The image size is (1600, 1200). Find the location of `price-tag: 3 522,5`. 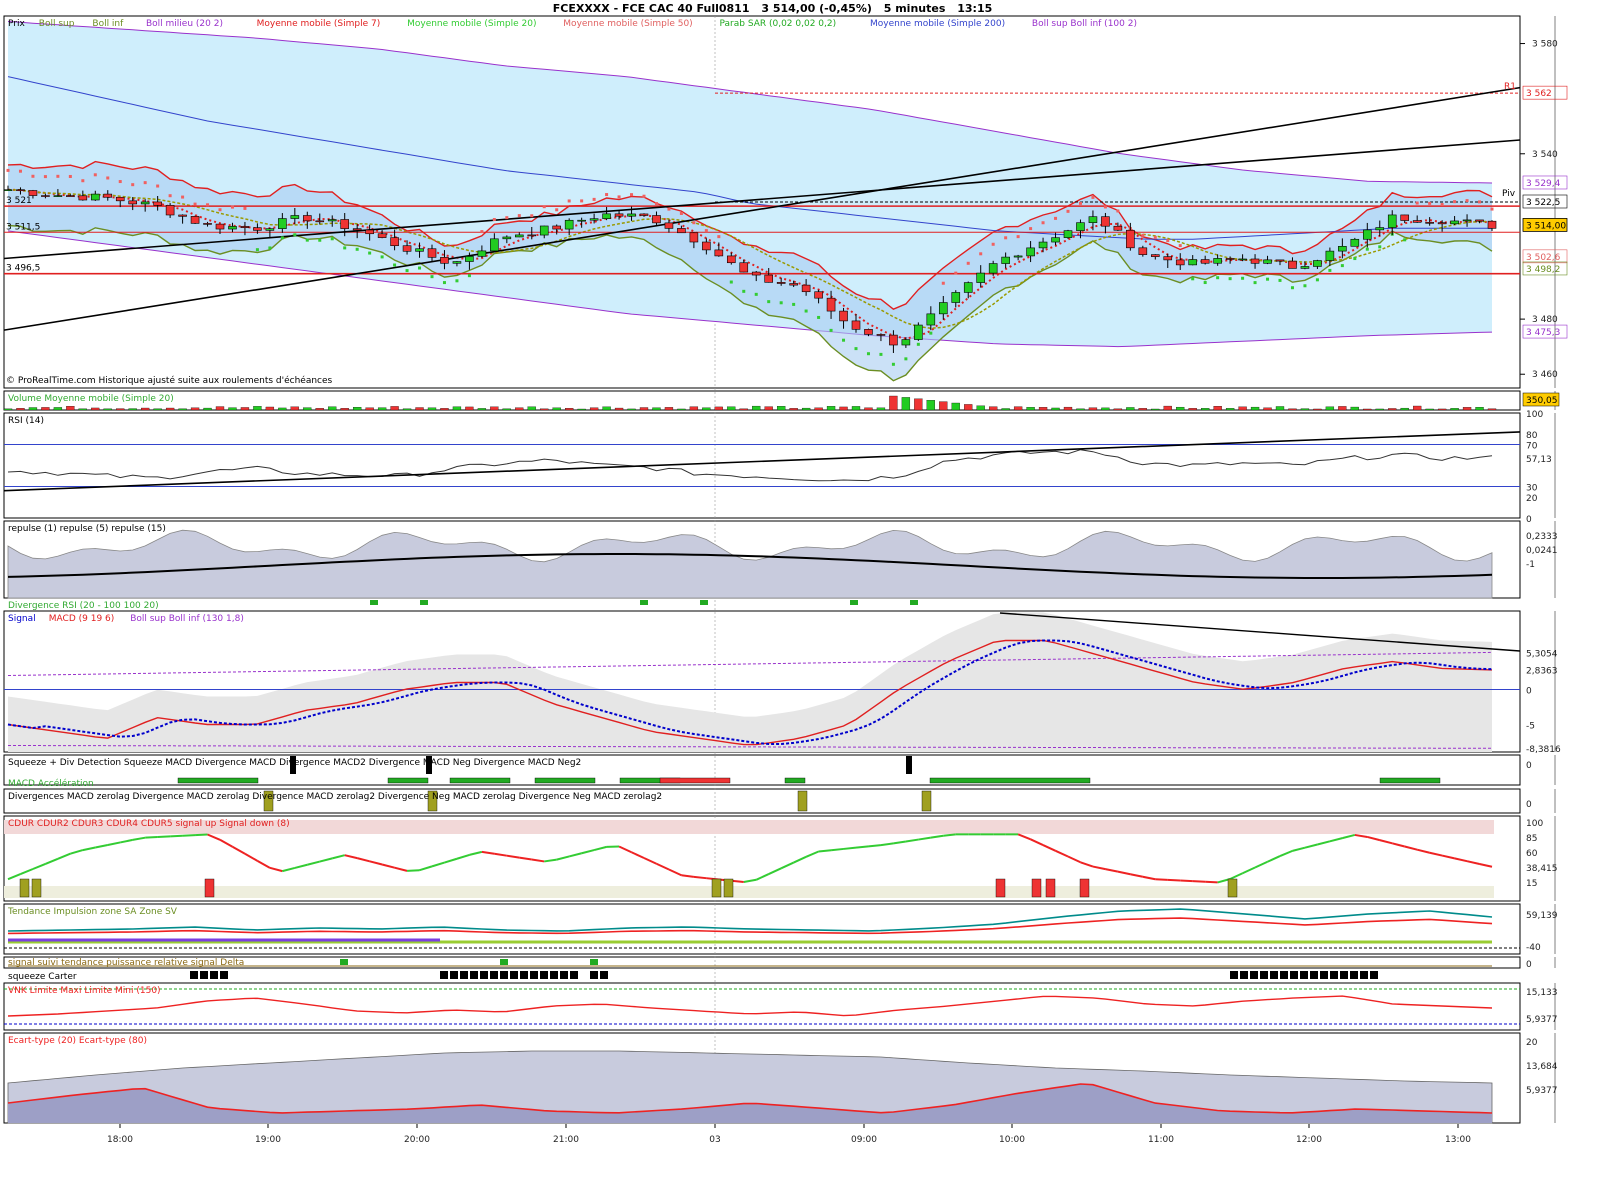

price-tag: 3 522,5 is located at coordinates (1543, 203).